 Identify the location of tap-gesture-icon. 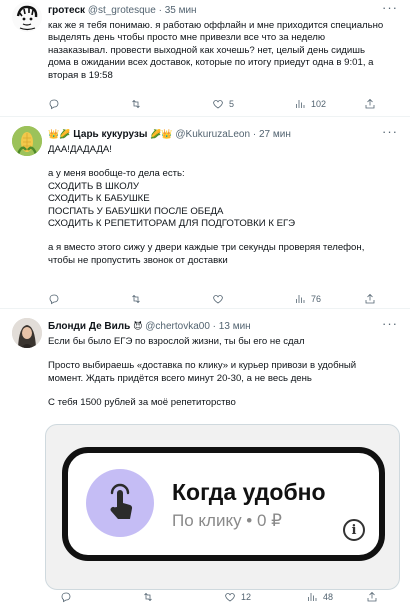
(120, 503).